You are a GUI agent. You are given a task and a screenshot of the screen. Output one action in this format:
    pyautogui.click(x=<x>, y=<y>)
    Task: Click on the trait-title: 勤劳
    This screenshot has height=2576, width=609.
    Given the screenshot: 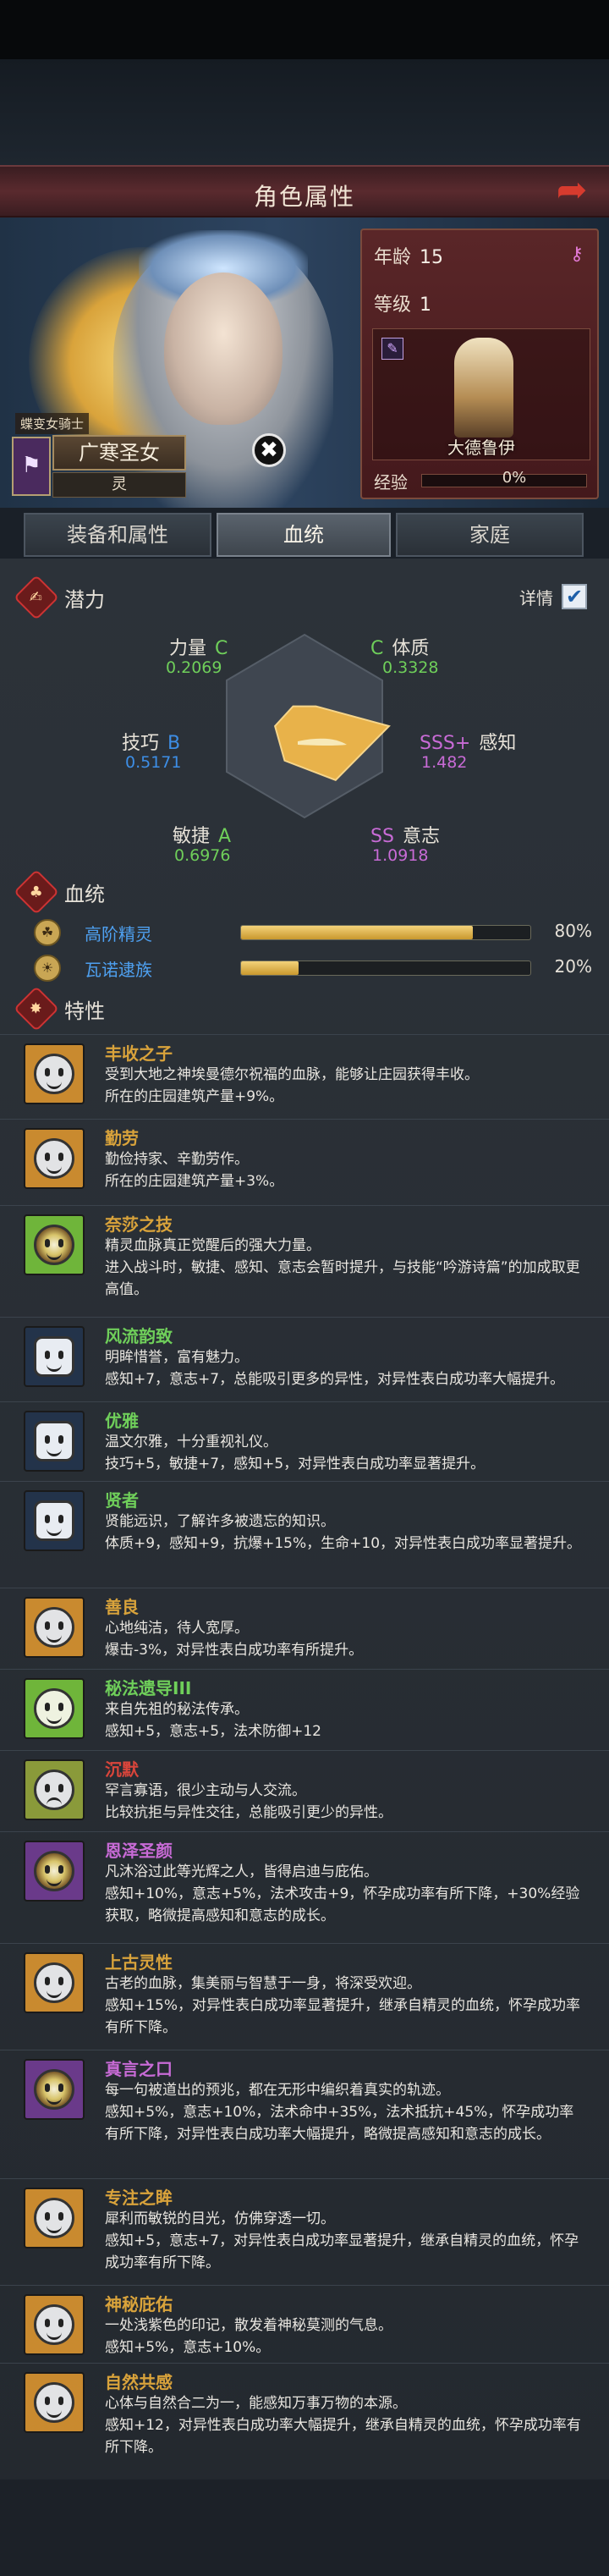 What is the action you would take?
    pyautogui.click(x=122, y=1138)
    